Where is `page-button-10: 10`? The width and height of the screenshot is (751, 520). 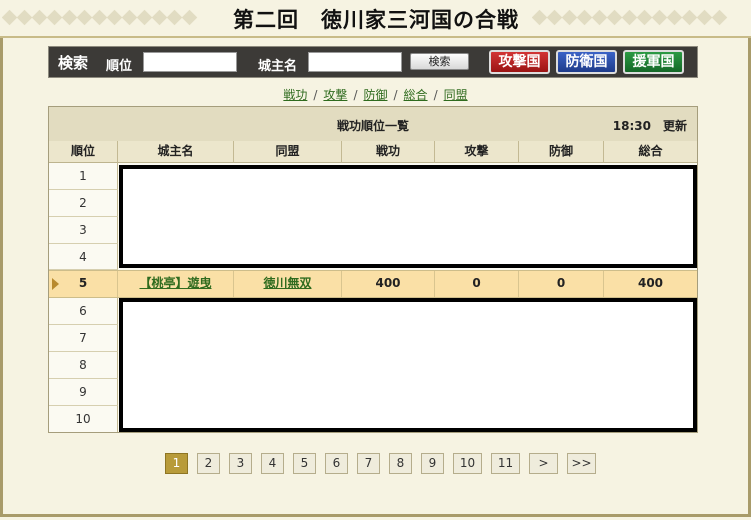 page-button-10: 10 is located at coordinates (467, 463).